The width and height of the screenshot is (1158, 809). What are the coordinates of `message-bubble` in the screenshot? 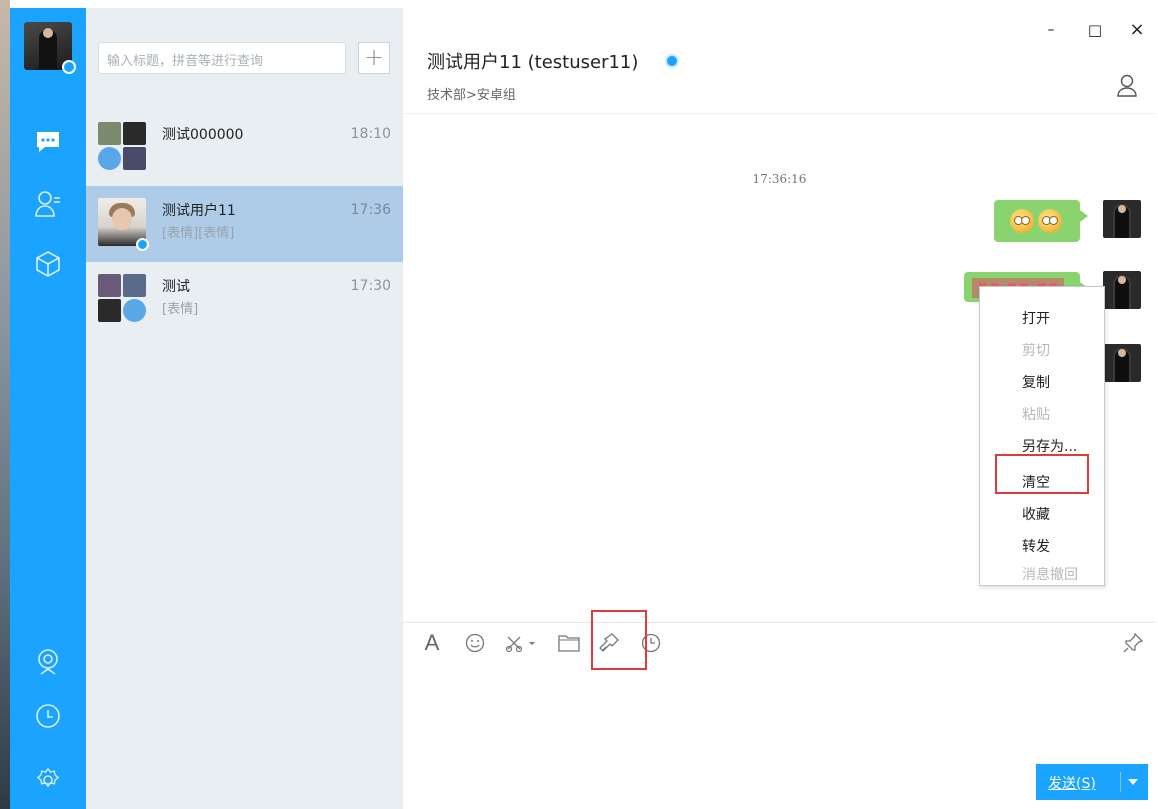 It's located at (1041, 221).